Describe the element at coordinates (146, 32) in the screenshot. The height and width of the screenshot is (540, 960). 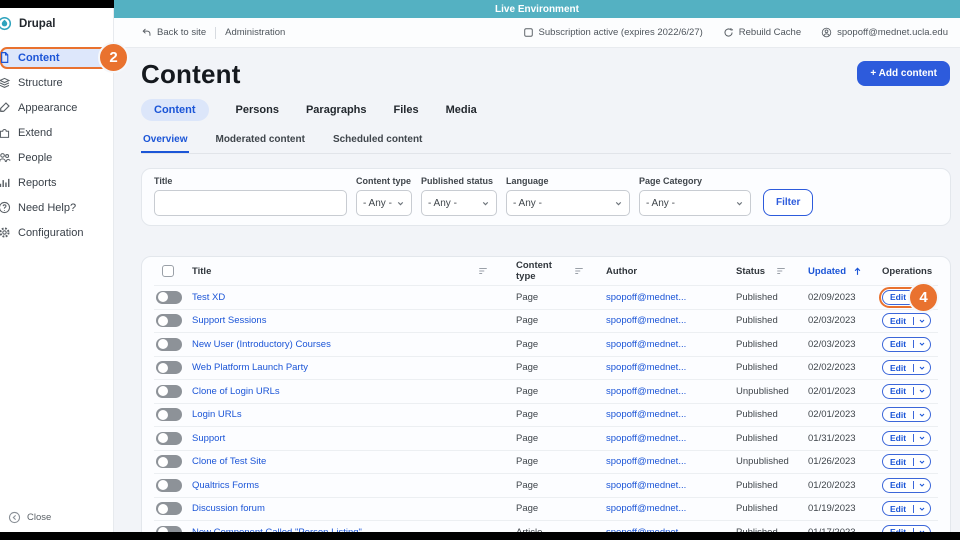
I see `back-arrow-icon` at that location.